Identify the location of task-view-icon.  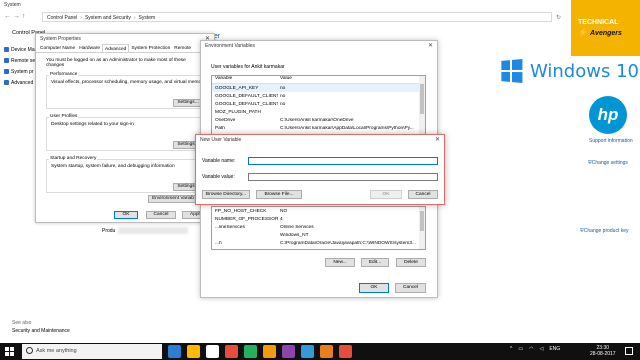
(174, 351).